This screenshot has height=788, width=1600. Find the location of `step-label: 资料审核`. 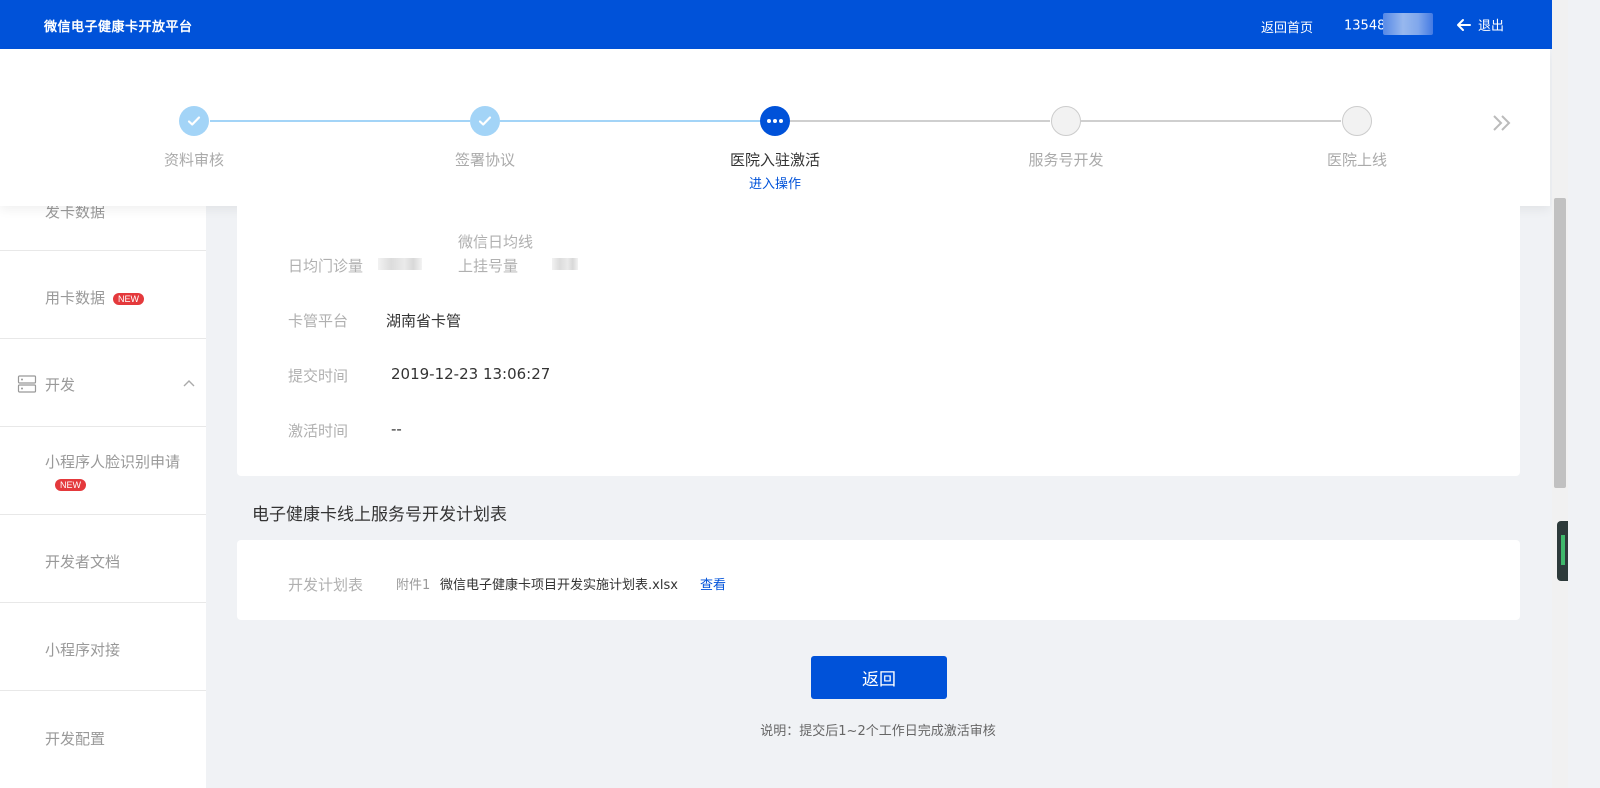

step-label: 资料审核 is located at coordinates (193, 160).